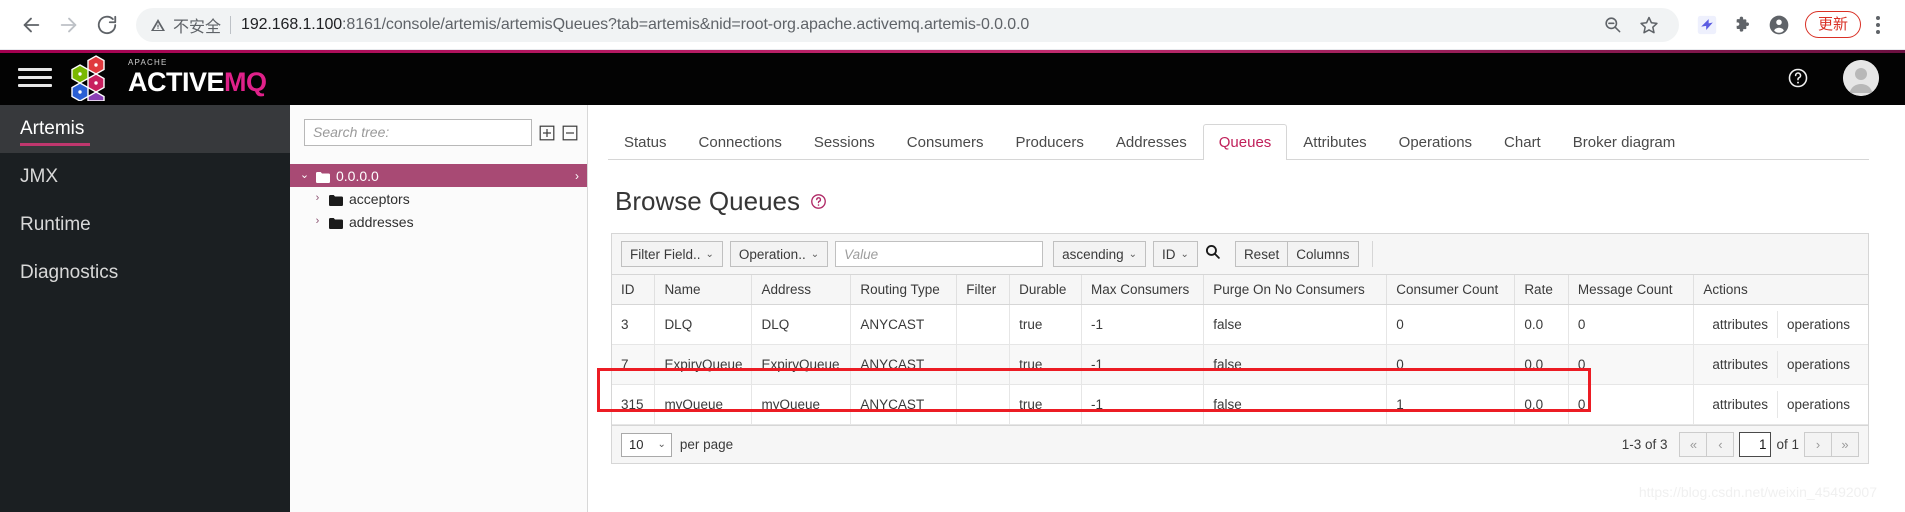 The image size is (1905, 512). I want to click on tab-consumers: Consumers, so click(945, 142).